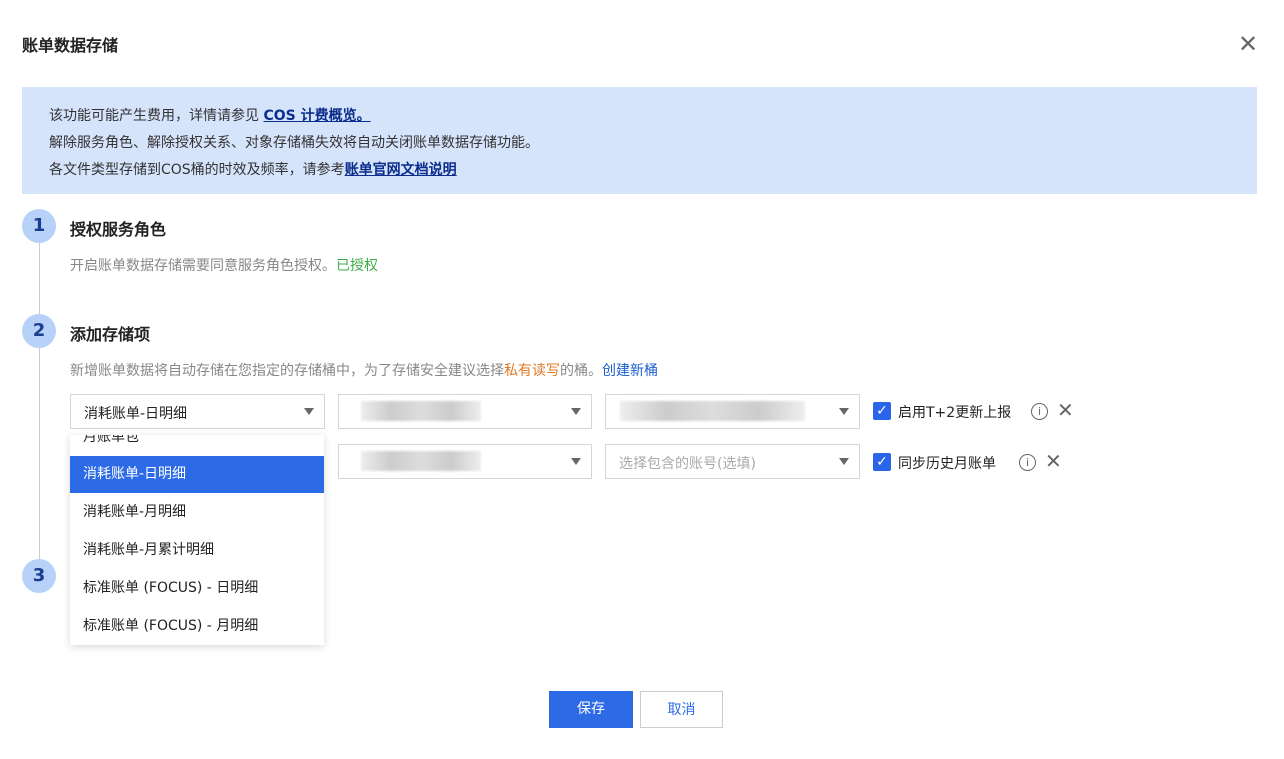 This screenshot has height=759, width=1284. I want to click on dialog-title: 账单数据存储, so click(70, 45).